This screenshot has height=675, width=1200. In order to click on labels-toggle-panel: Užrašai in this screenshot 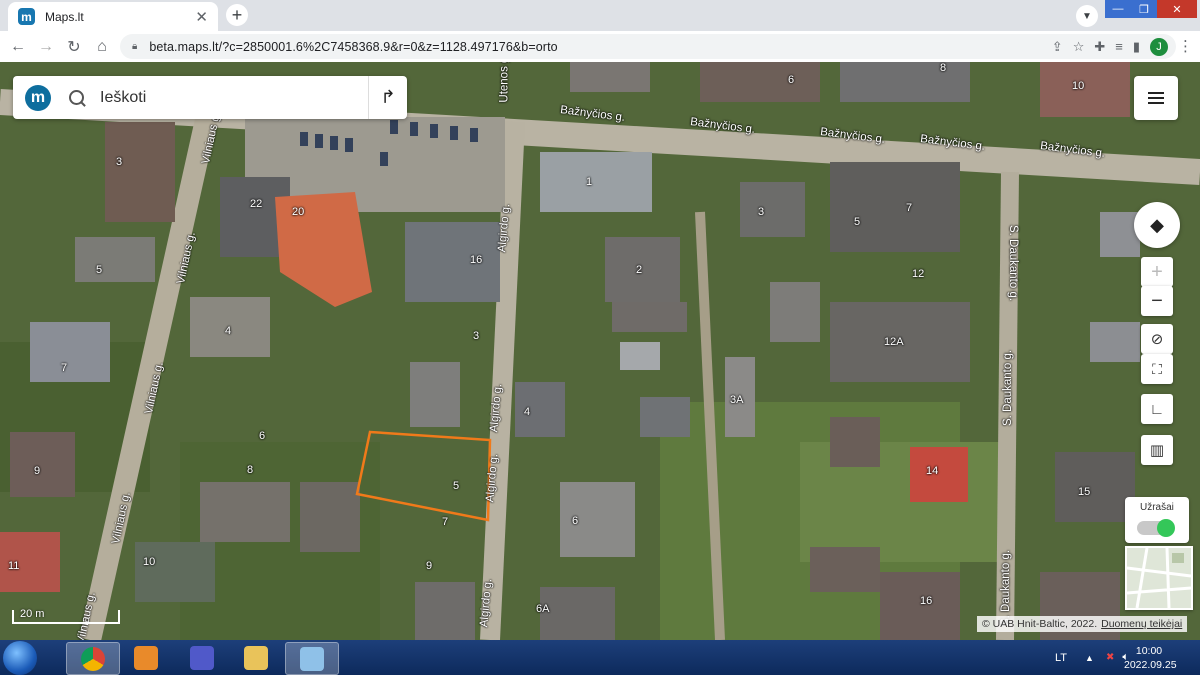, I will do `click(1157, 520)`.